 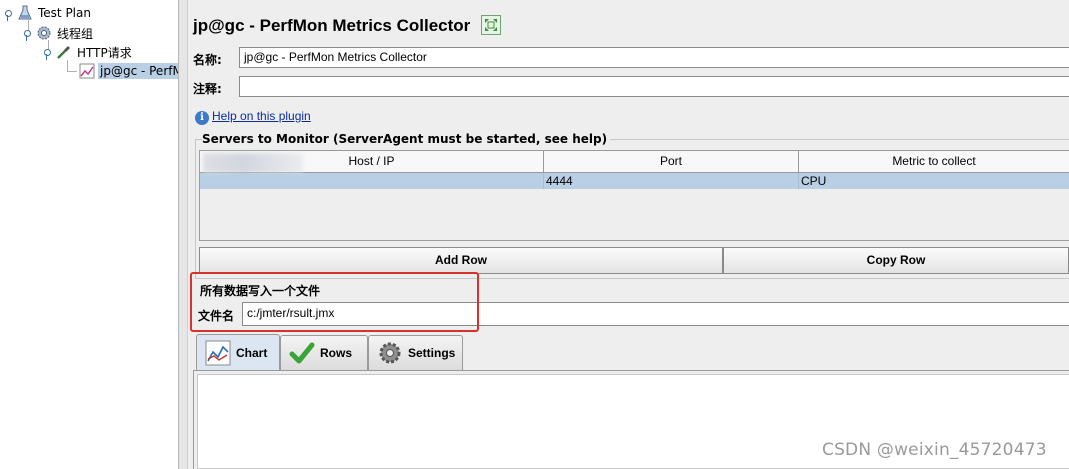 What do you see at coordinates (261, 116) in the screenshot?
I see `help-link: Help on this plugin` at bounding box center [261, 116].